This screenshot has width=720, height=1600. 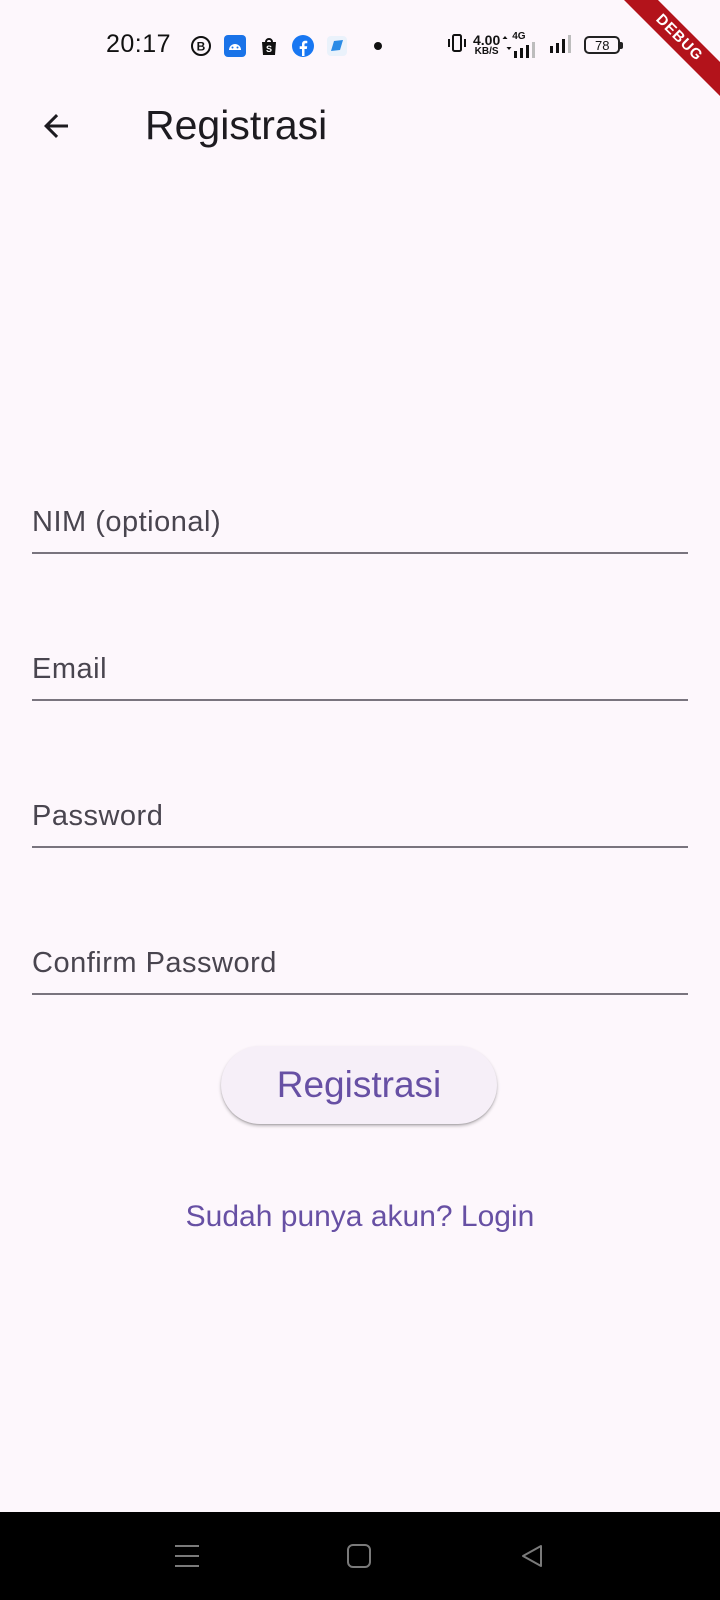 I want to click on b-circle-icon: B, so click(x=201, y=46).